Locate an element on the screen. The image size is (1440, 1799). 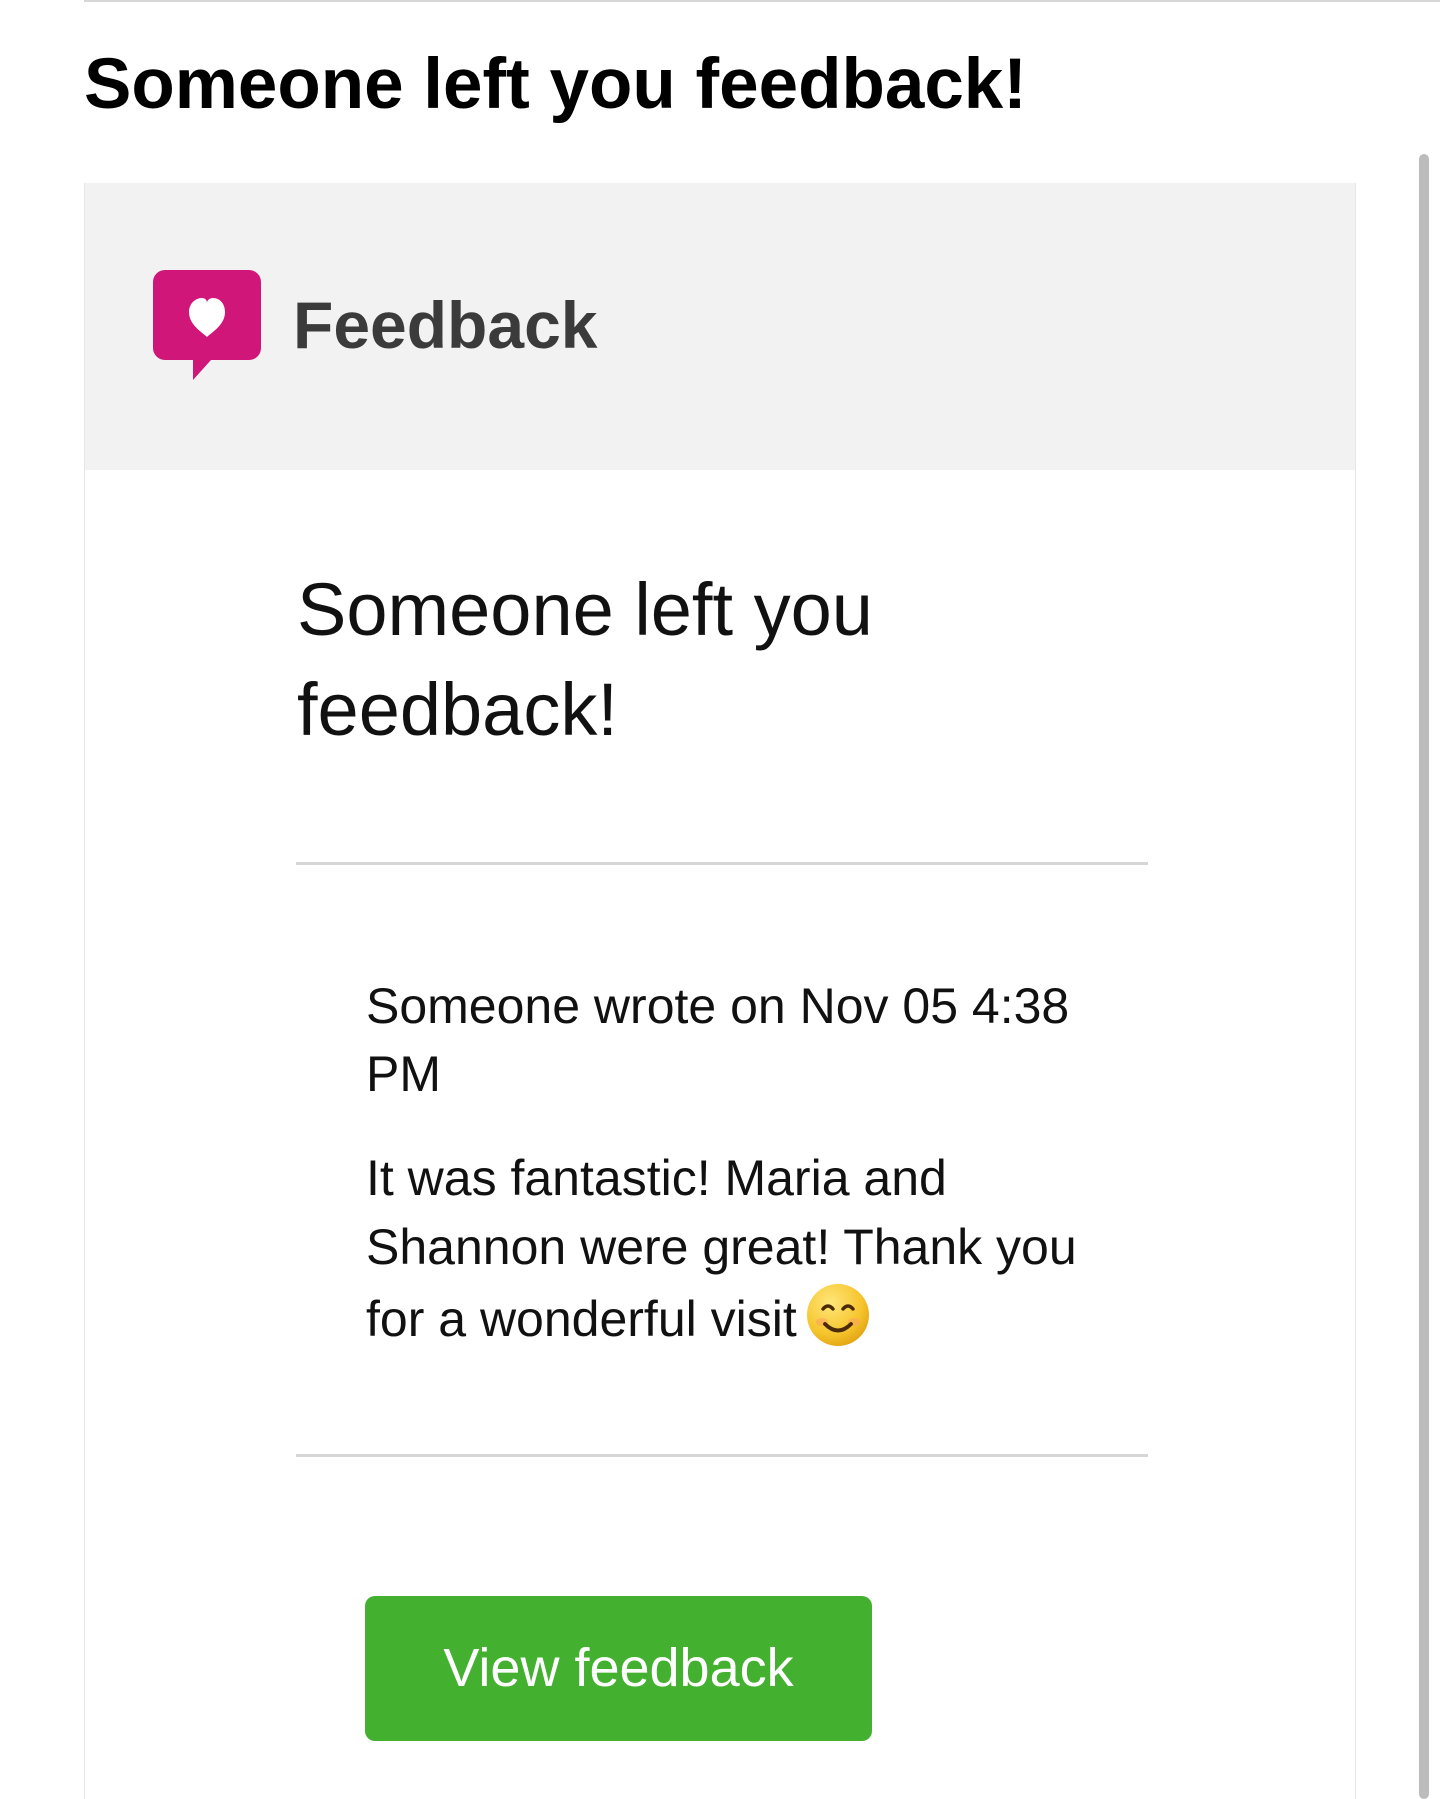
feedback-heading: Someone left you feedback! is located at coordinates (585, 659).